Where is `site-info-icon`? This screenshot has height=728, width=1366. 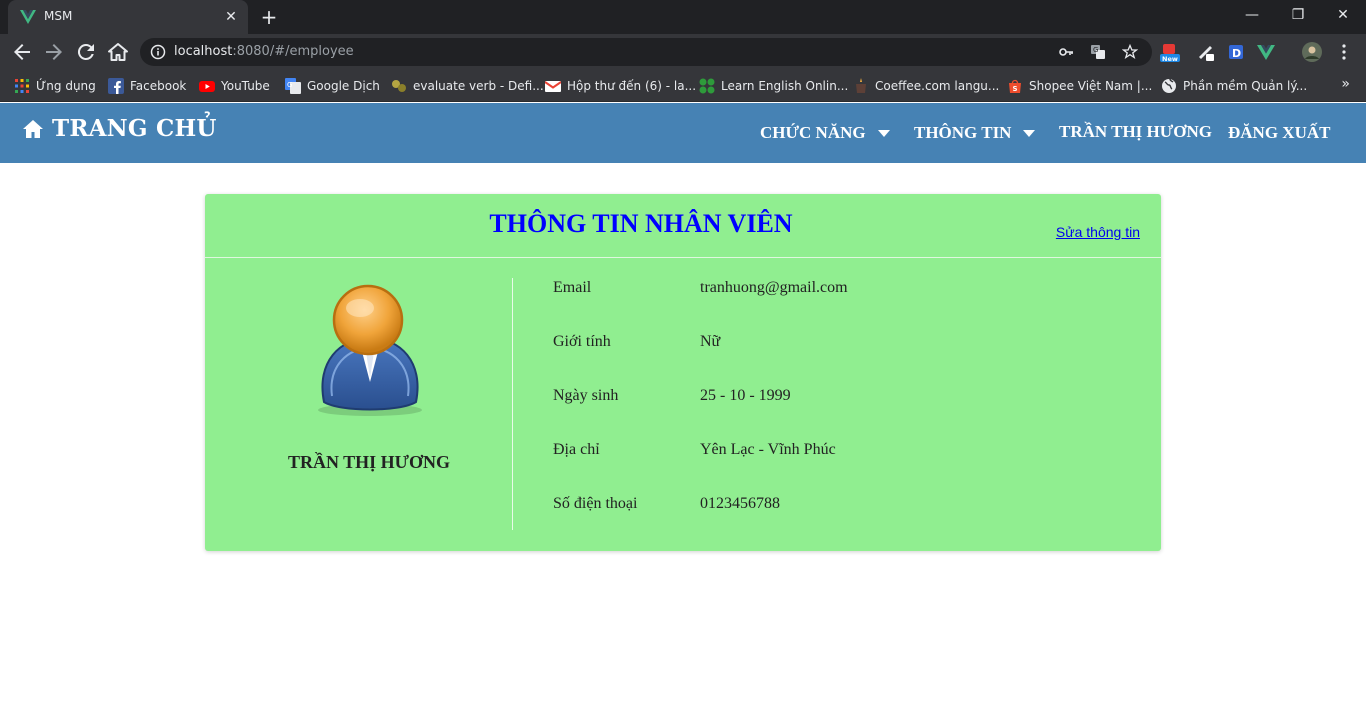
site-info-icon is located at coordinates (158, 52).